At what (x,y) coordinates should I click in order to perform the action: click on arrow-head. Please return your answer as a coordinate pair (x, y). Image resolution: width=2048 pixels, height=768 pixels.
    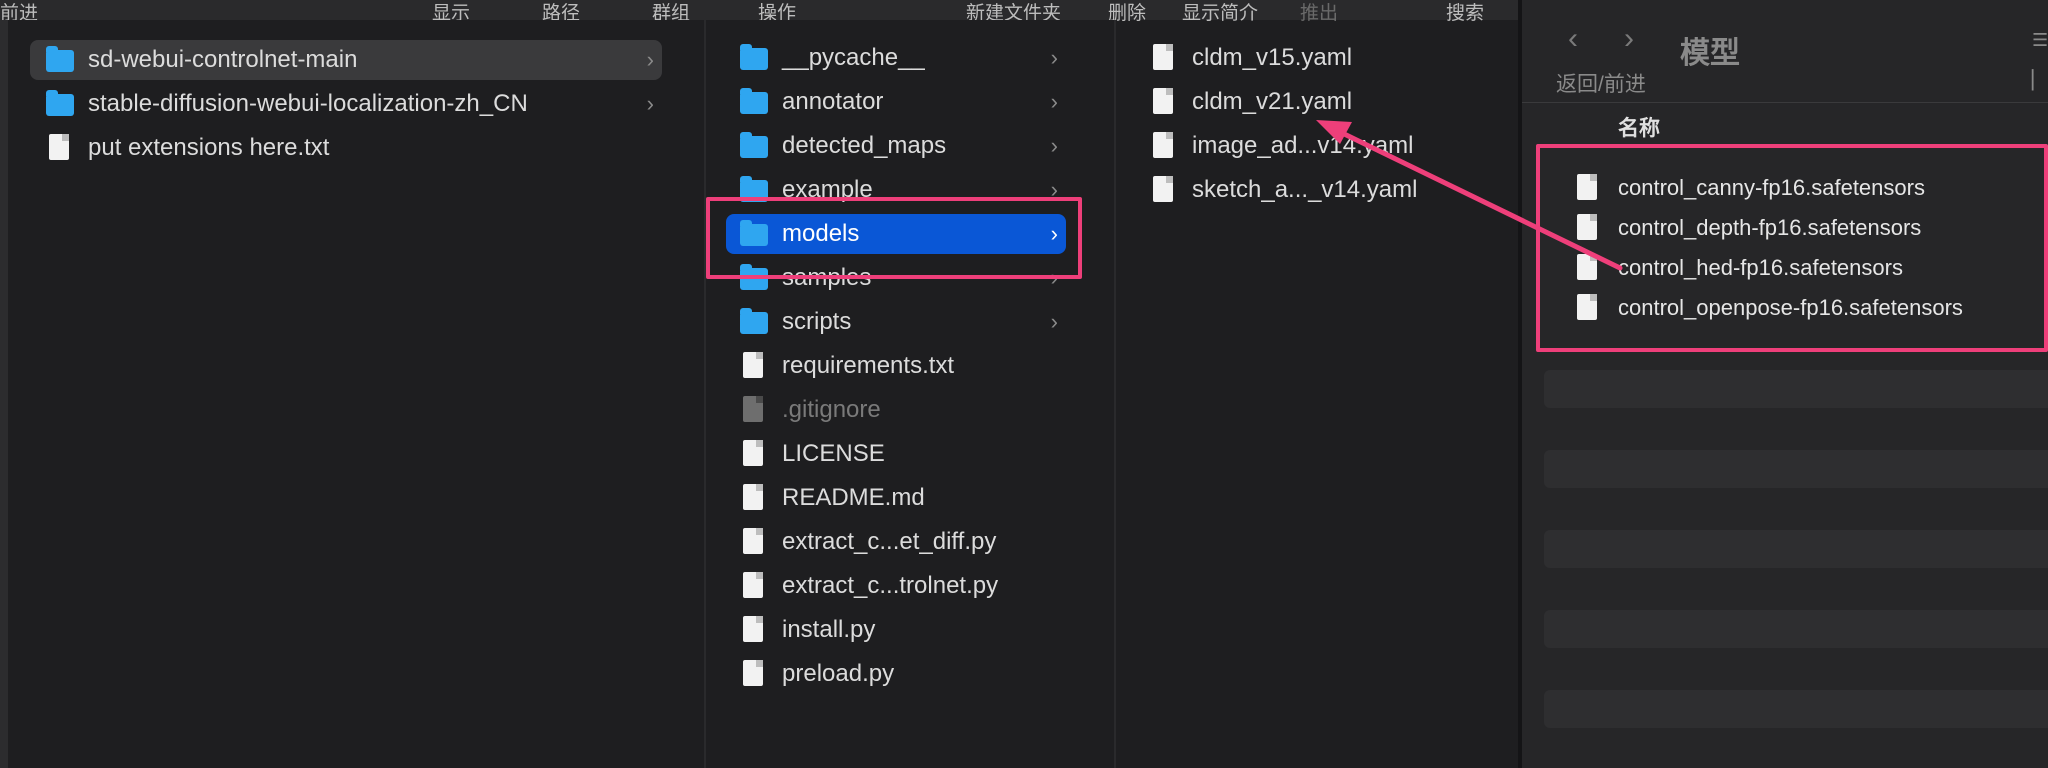
    Looking at the image, I should click on (1334, 132).